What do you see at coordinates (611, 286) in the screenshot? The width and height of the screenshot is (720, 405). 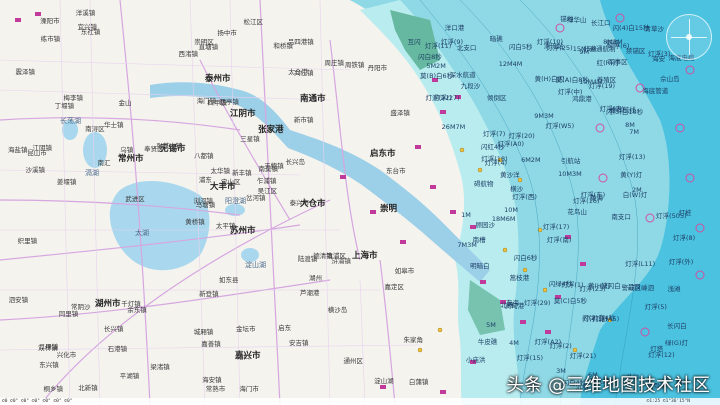 I see `label-marine: 快闪白` at bounding box center [611, 286].